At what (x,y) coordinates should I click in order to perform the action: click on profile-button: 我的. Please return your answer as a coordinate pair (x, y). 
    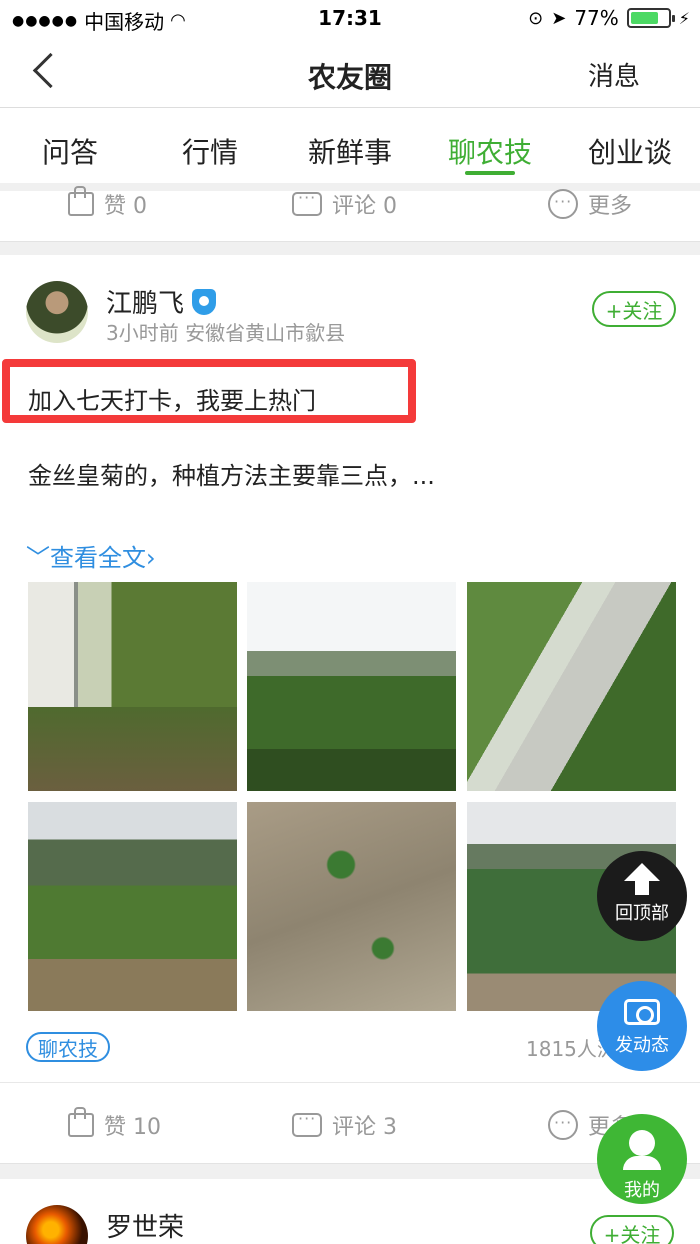
    Looking at the image, I should click on (642, 1159).